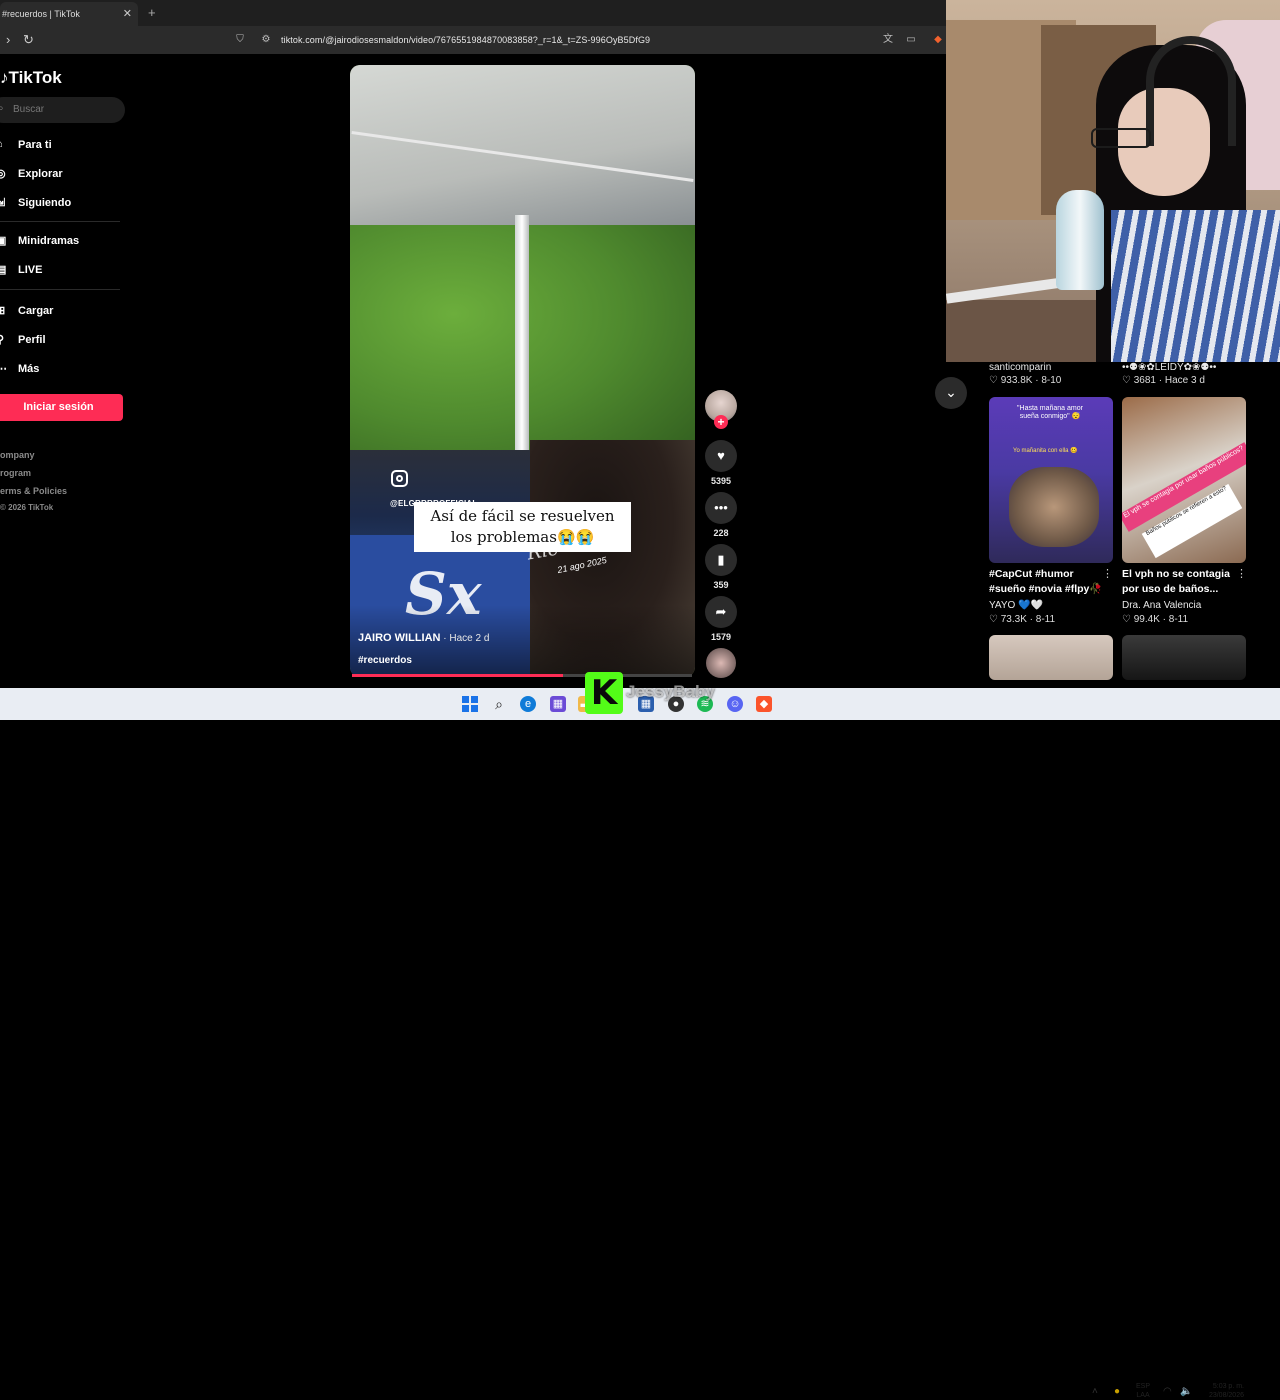  I want to click on home-icon: ⌂, so click(3, 144).